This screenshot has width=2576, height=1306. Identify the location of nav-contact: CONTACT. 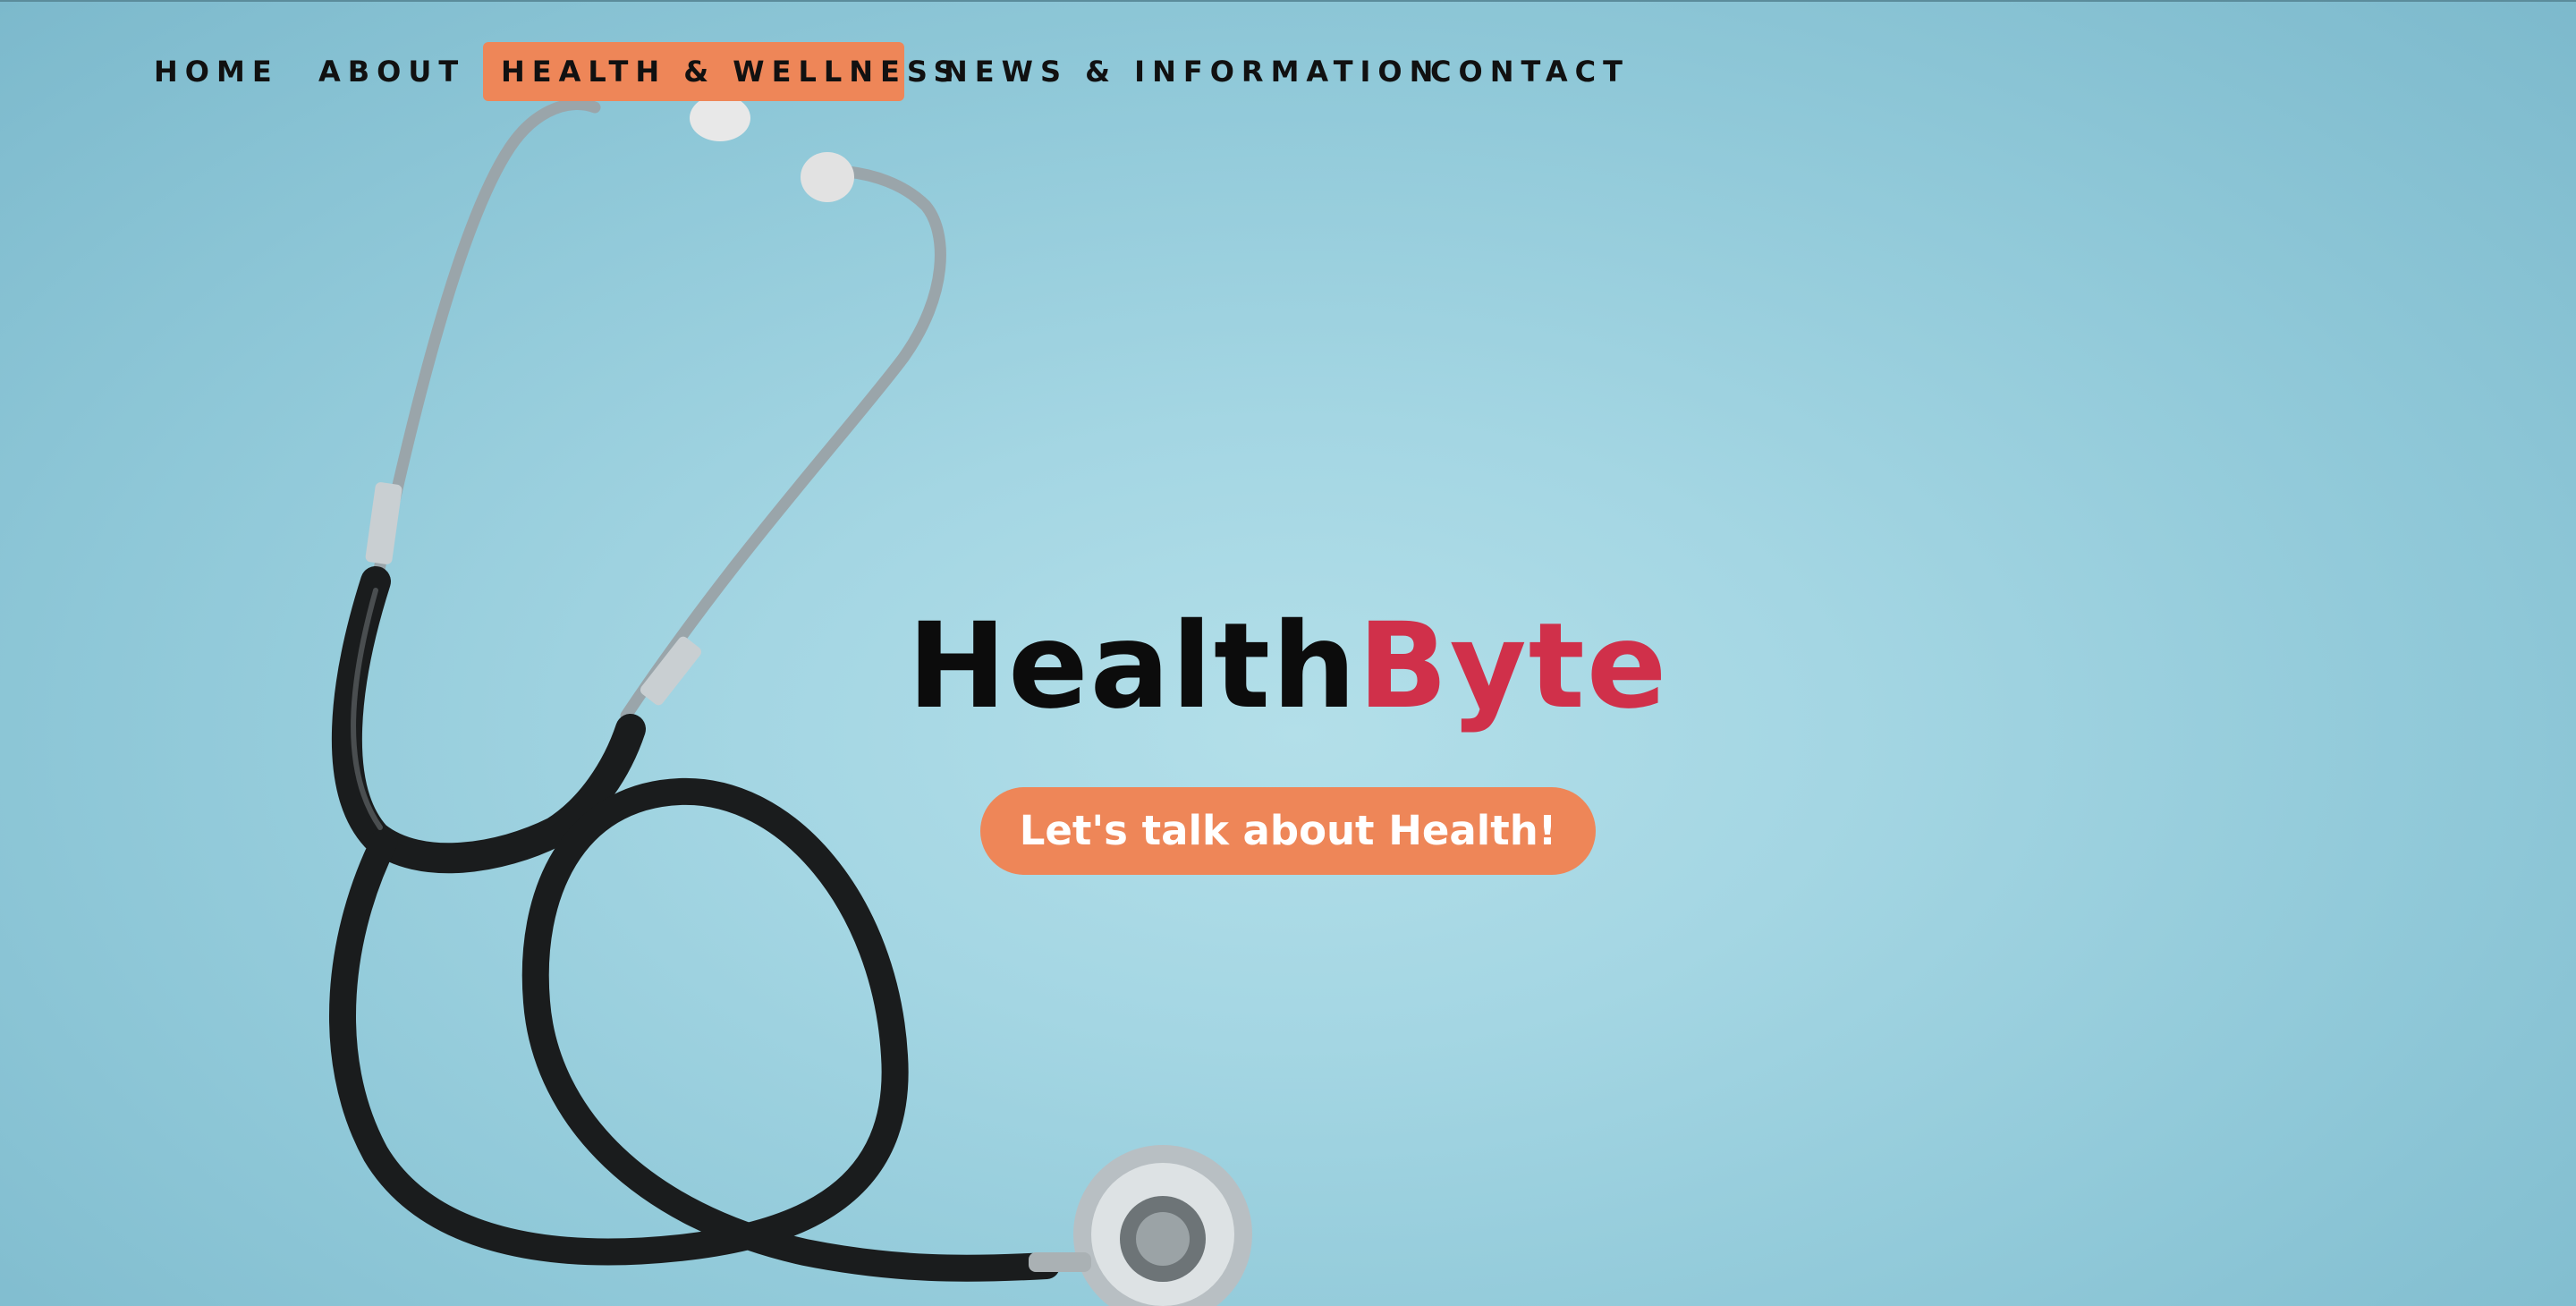
(1530, 72).